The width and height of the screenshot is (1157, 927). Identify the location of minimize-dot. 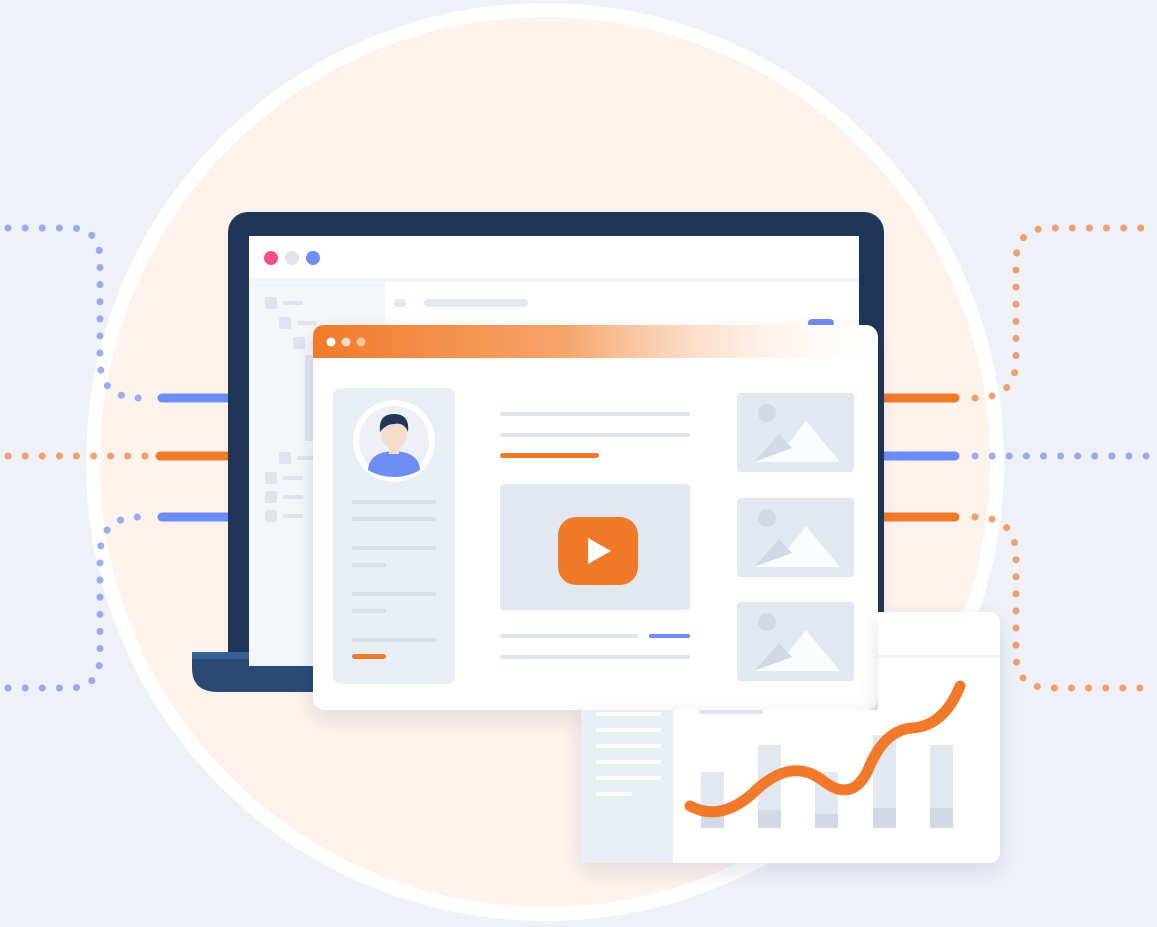
(292, 258).